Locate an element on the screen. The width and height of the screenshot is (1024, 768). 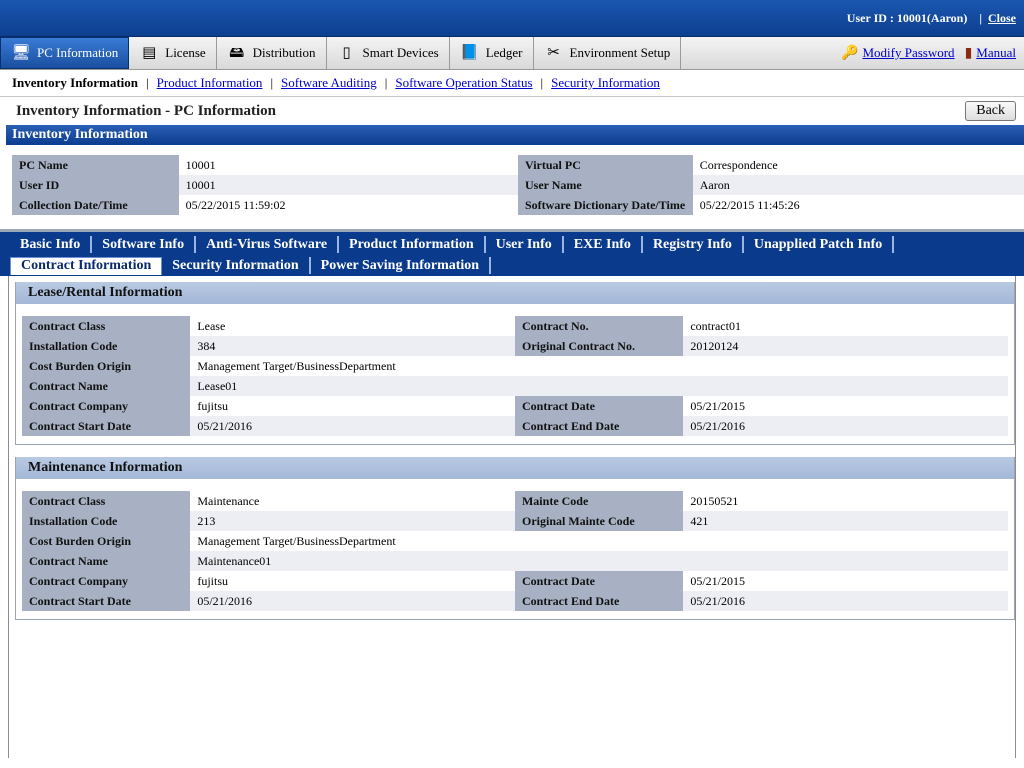
menu-item-label: PC Information is located at coordinates (78, 52).